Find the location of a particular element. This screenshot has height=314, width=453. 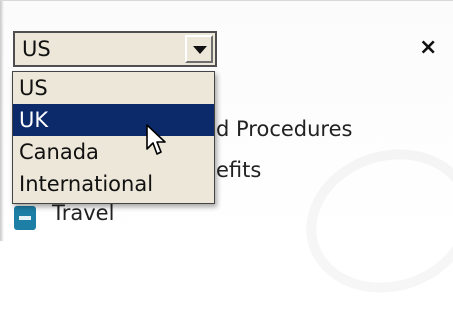

menu-item-benefits: efits is located at coordinates (238, 170).